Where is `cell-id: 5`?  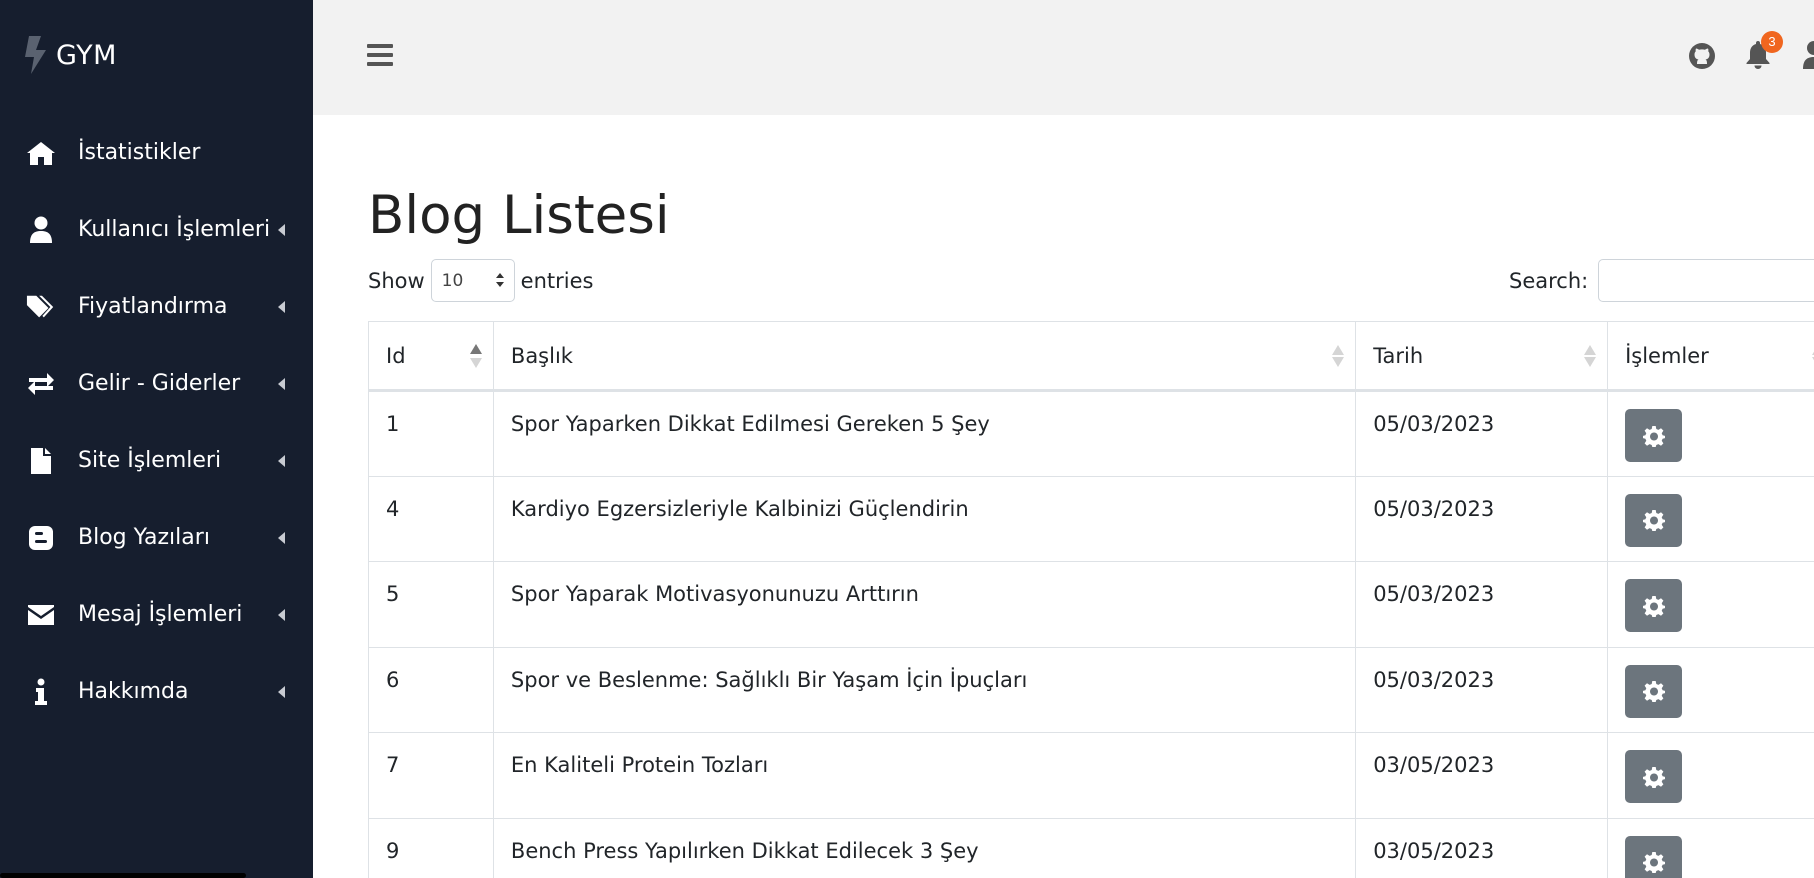
cell-id: 5 is located at coordinates (431, 604).